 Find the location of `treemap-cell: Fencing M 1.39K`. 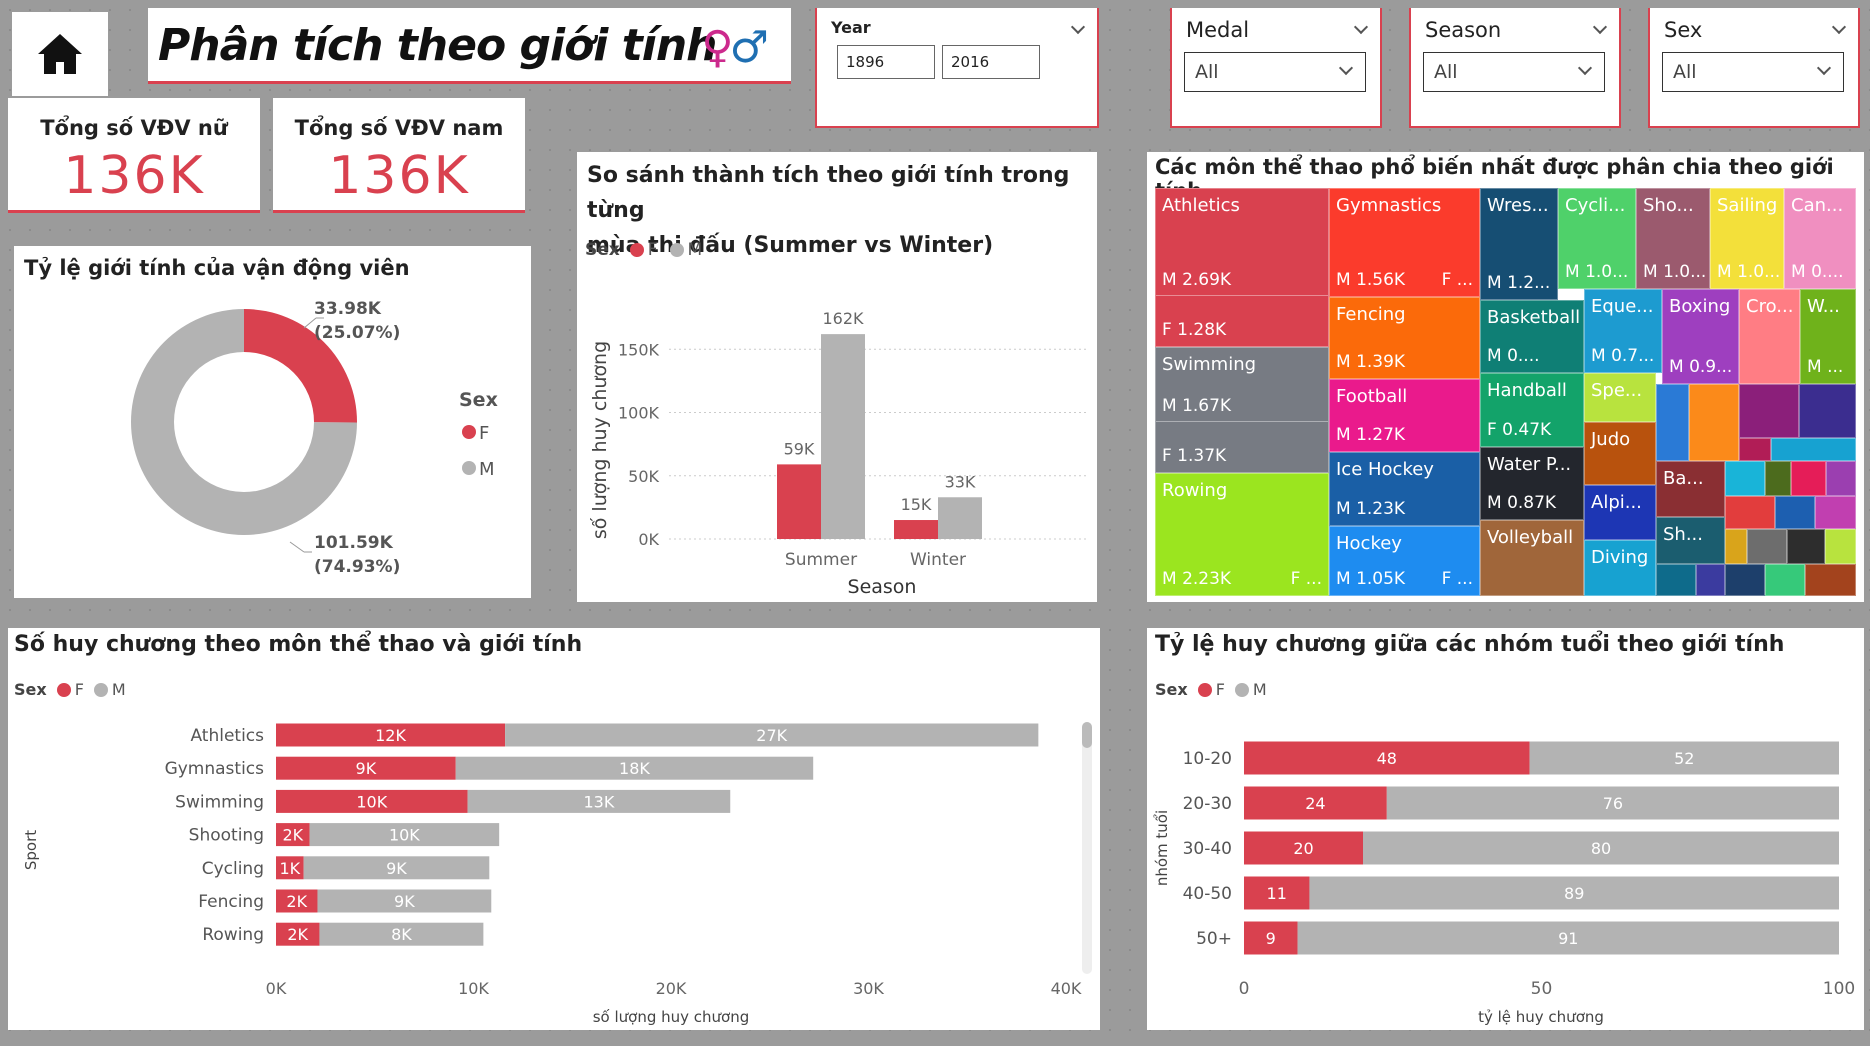

treemap-cell: Fencing M 1.39K is located at coordinates (1404, 338).